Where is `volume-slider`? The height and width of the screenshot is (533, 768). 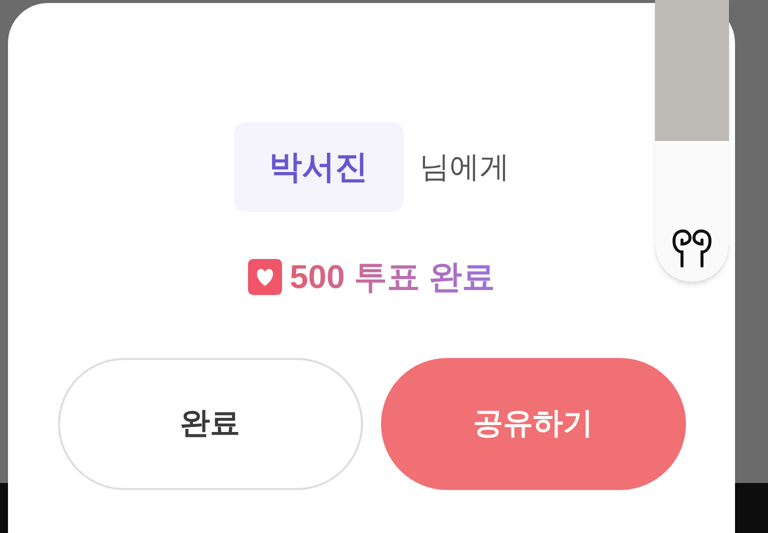 volume-slider is located at coordinates (692, 141).